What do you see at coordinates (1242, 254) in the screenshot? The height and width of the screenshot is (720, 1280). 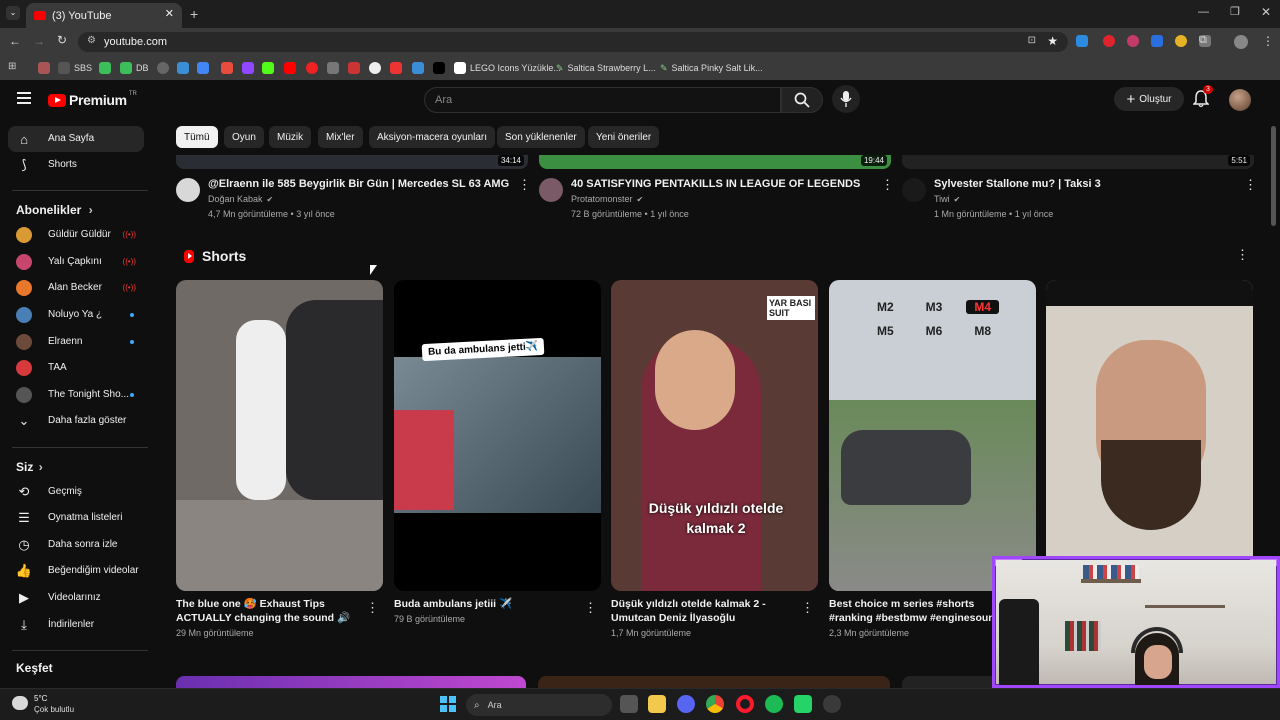 I see `shorts-shelf-menu-icon: ⋮` at bounding box center [1242, 254].